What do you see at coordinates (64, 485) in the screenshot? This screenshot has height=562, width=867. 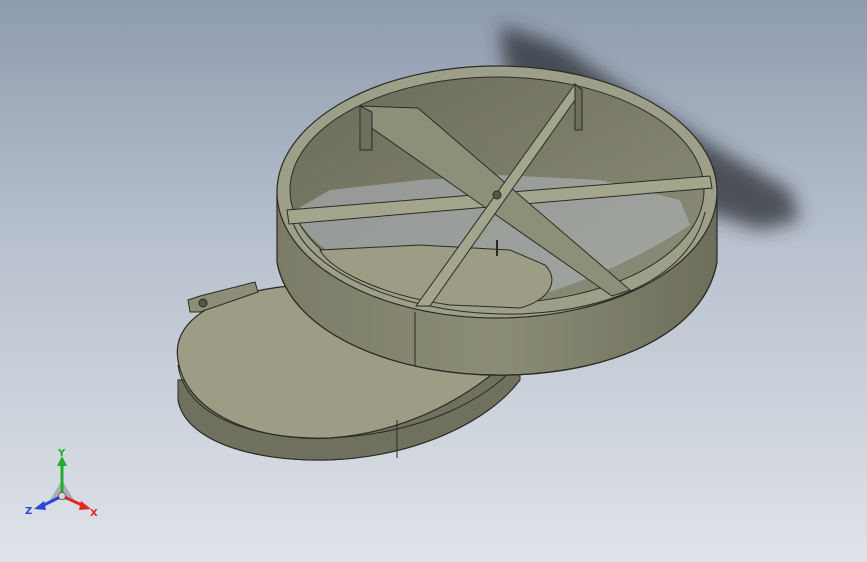 I see `coordinate-triad: Y X Z` at bounding box center [64, 485].